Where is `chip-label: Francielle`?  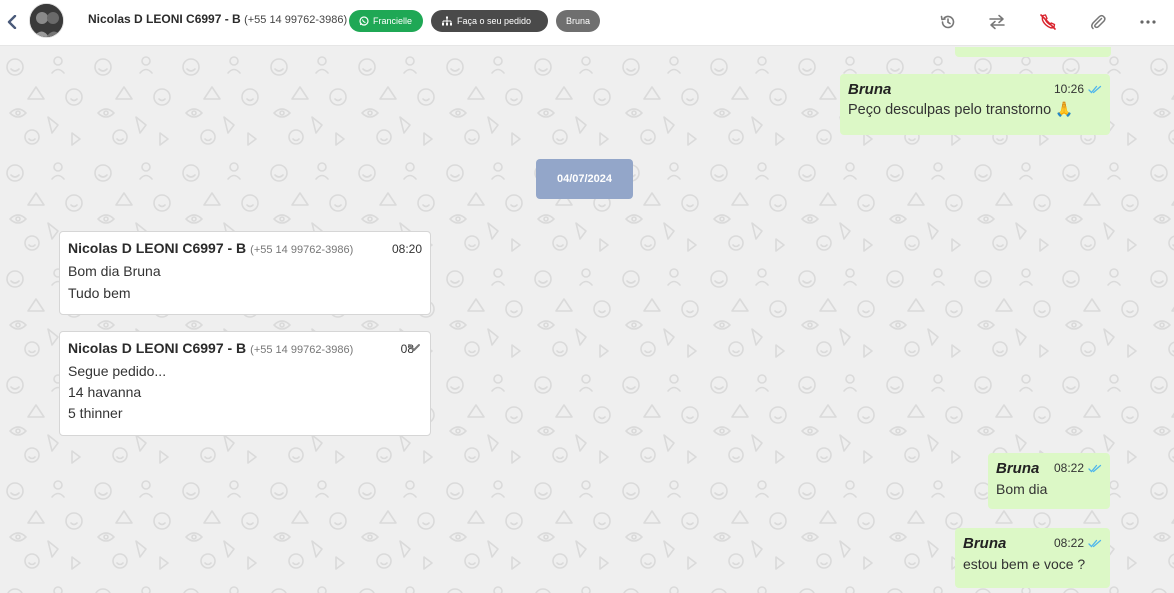
chip-label: Francielle is located at coordinates (393, 21).